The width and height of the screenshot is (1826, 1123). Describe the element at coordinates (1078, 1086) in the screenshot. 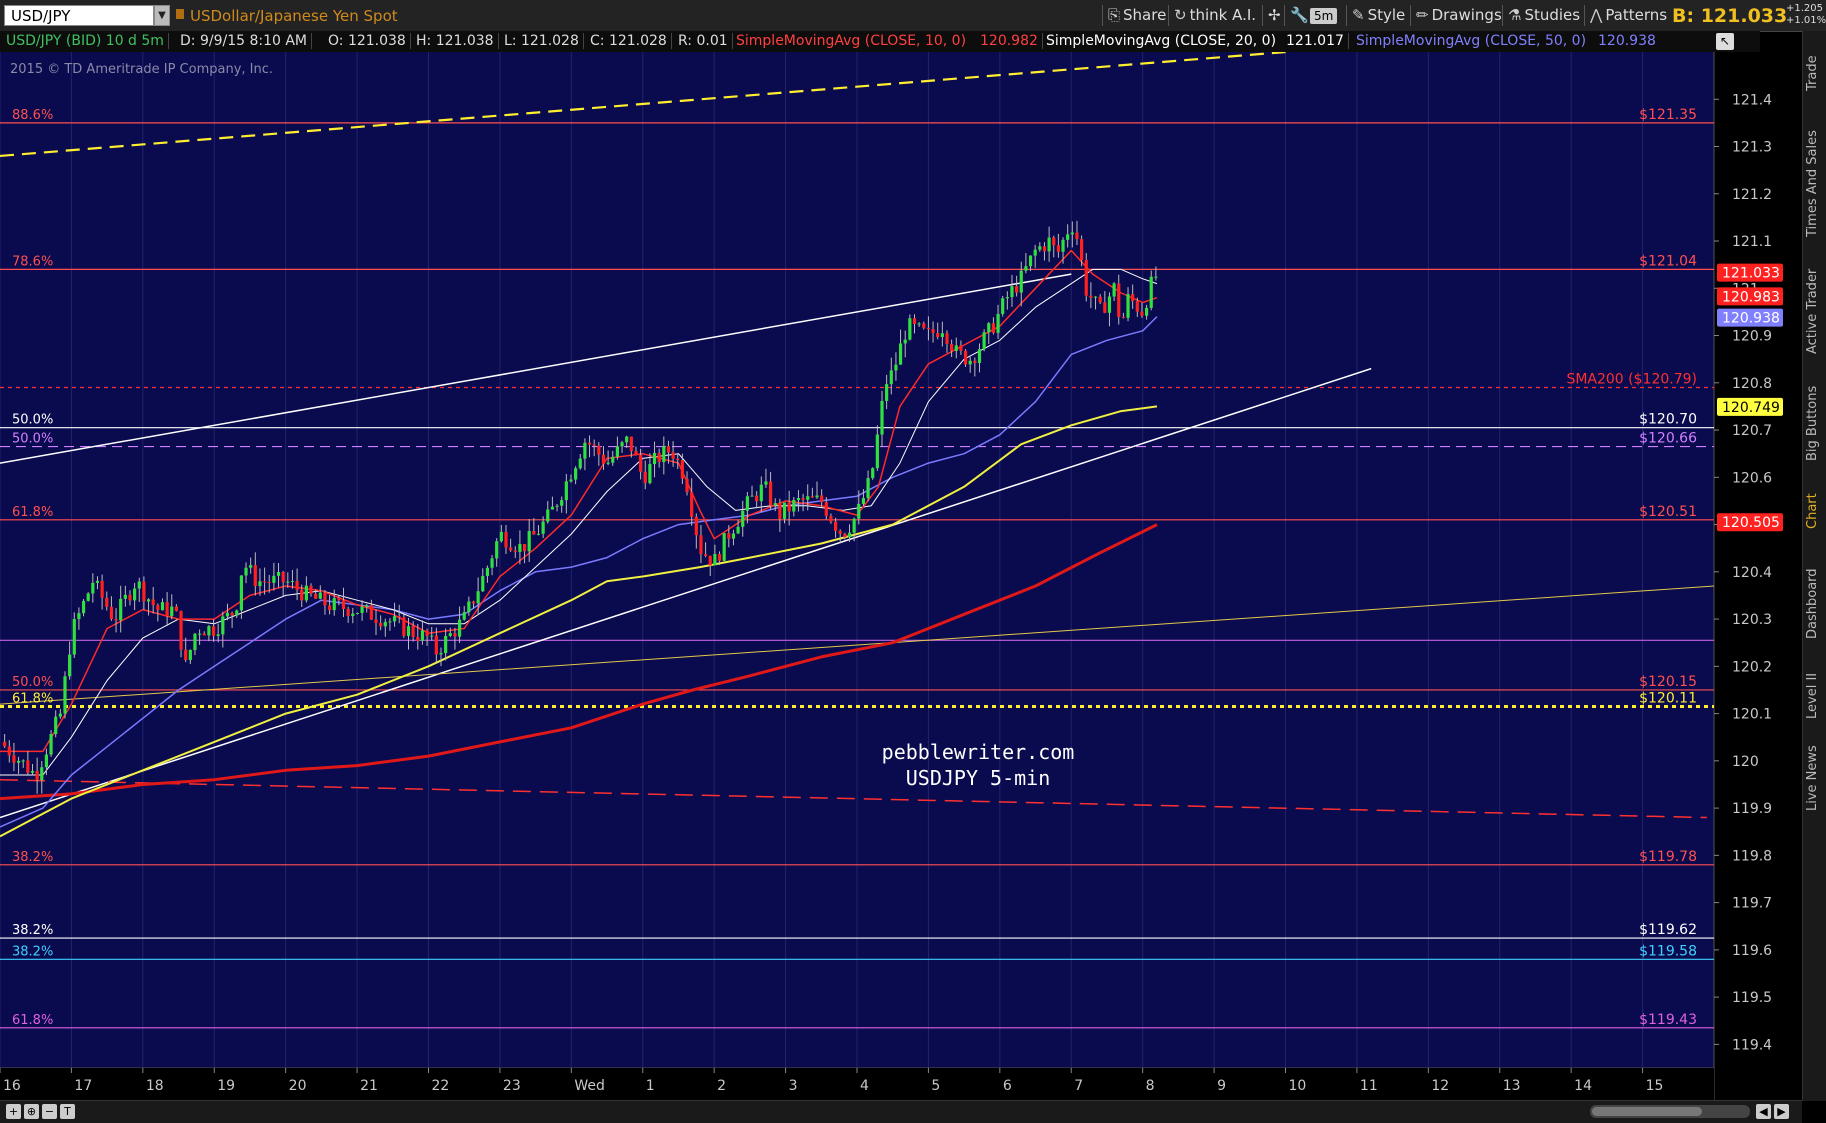

I see `time-tick-label: 7` at that location.